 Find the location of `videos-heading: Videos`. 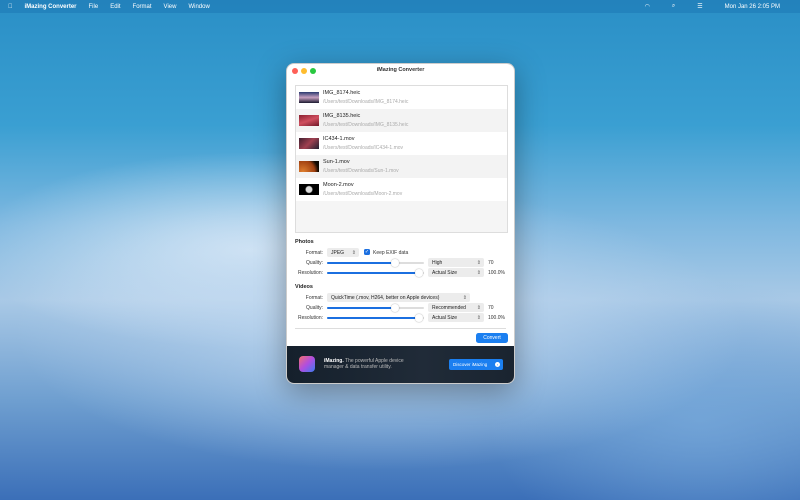

videos-heading: Videos is located at coordinates (304, 287).